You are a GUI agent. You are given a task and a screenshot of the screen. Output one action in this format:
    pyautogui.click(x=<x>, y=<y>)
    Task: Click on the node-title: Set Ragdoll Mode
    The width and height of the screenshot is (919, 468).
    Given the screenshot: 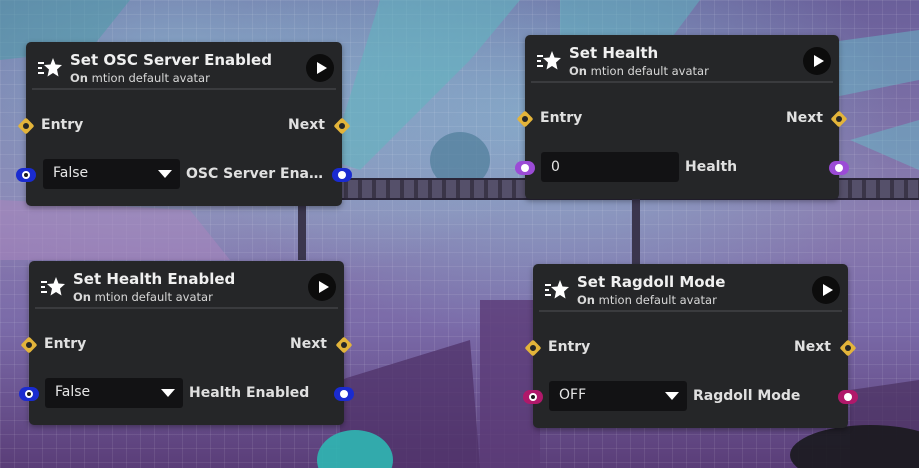 What is the action you would take?
    pyautogui.click(x=651, y=282)
    